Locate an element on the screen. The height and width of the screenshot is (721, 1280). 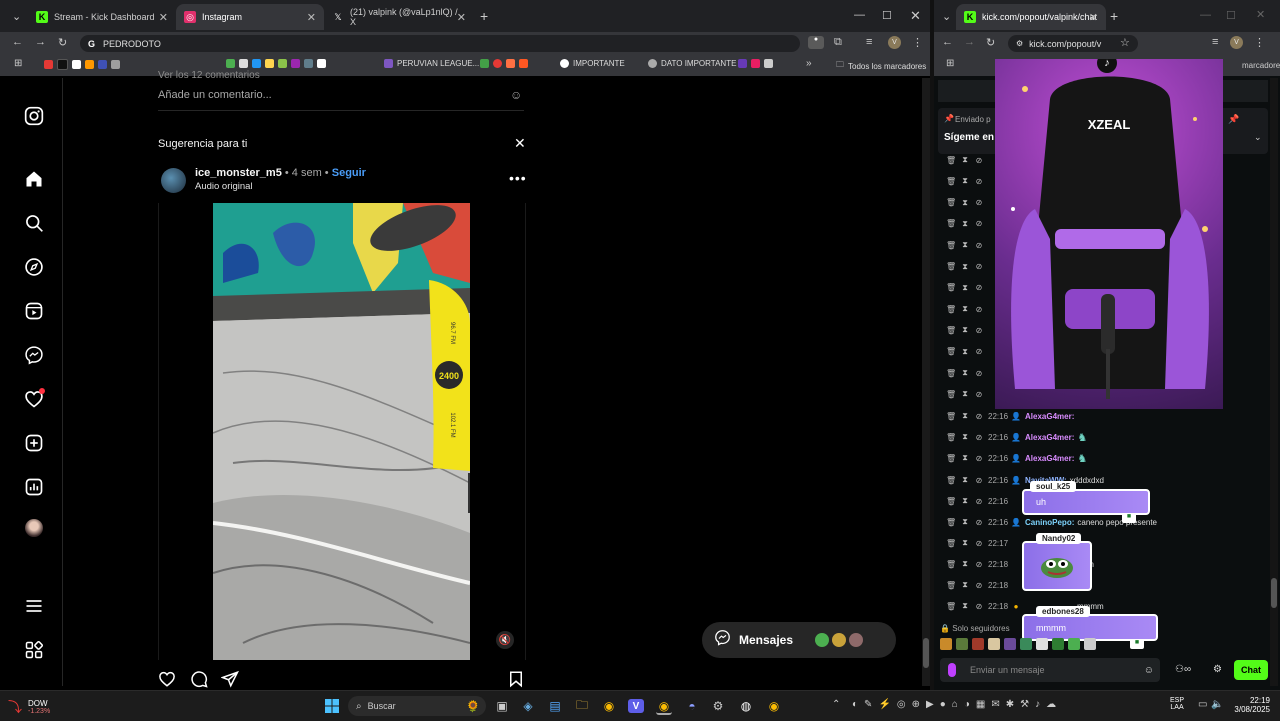
file-explorer-icon: 🗀 is located at coordinates (582, 705).